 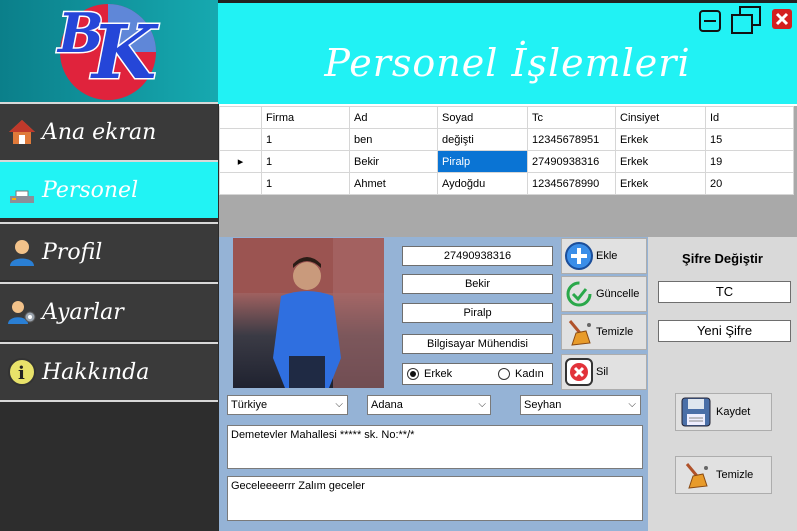 What do you see at coordinates (109, 371) in the screenshot?
I see `sidebar-item-hakkinda: i Hakkında` at bounding box center [109, 371].